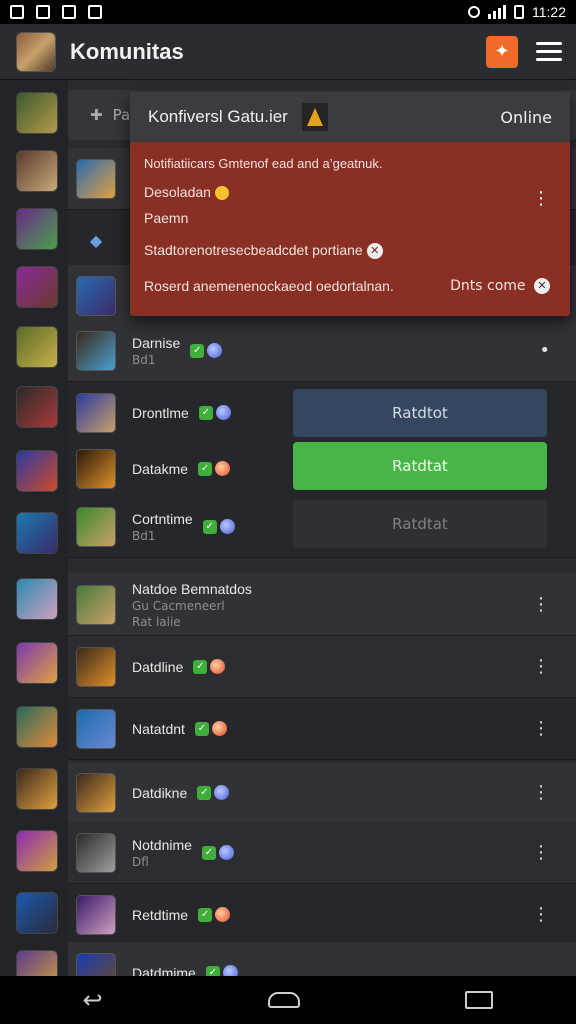  I want to click on member-name: Natdoe Bemnatdos, so click(192, 588).